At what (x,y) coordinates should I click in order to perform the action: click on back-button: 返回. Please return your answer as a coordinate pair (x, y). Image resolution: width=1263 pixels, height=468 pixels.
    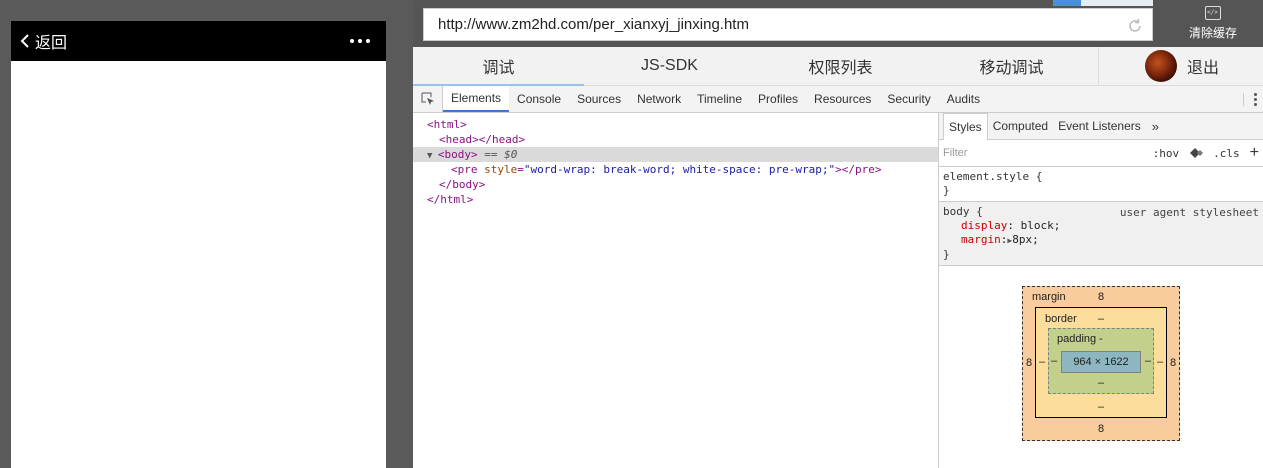
    Looking at the image, I should click on (43, 41).